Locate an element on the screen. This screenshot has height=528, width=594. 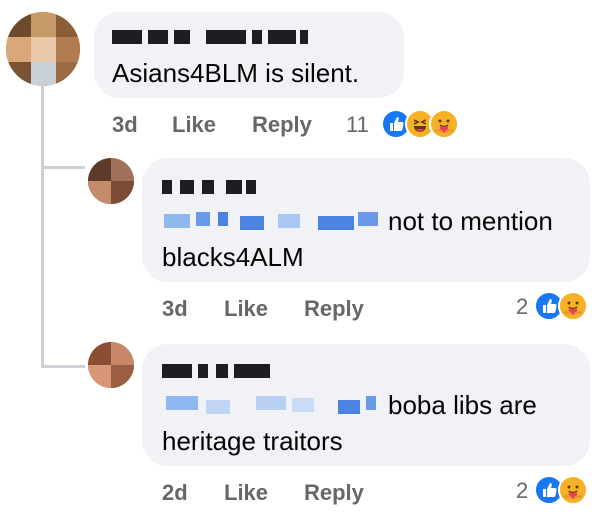
comment-text-line-2: heritage traitors is located at coordinates (252, 441).